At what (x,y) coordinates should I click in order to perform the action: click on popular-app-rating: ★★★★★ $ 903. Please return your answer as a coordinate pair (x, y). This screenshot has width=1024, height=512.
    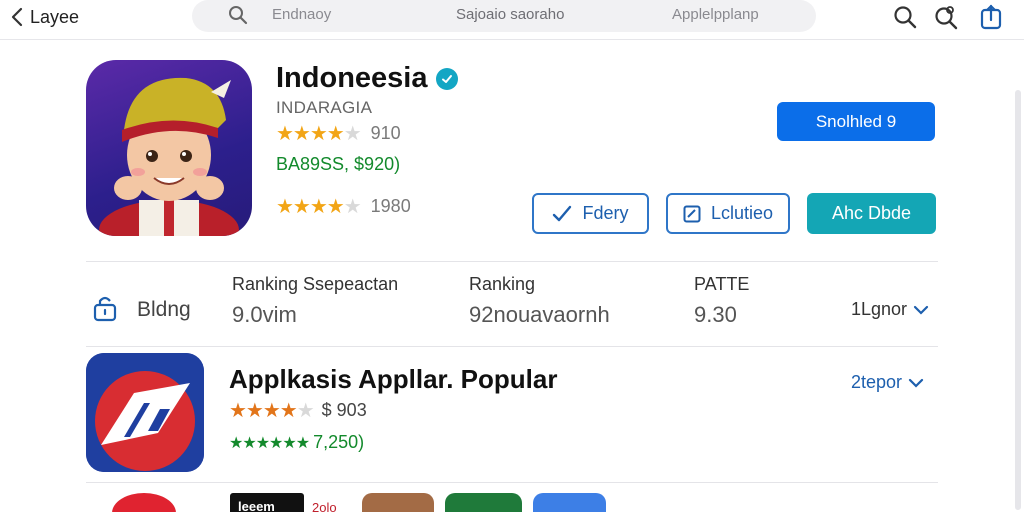
    Looking at the image, I should click on (298, 410).